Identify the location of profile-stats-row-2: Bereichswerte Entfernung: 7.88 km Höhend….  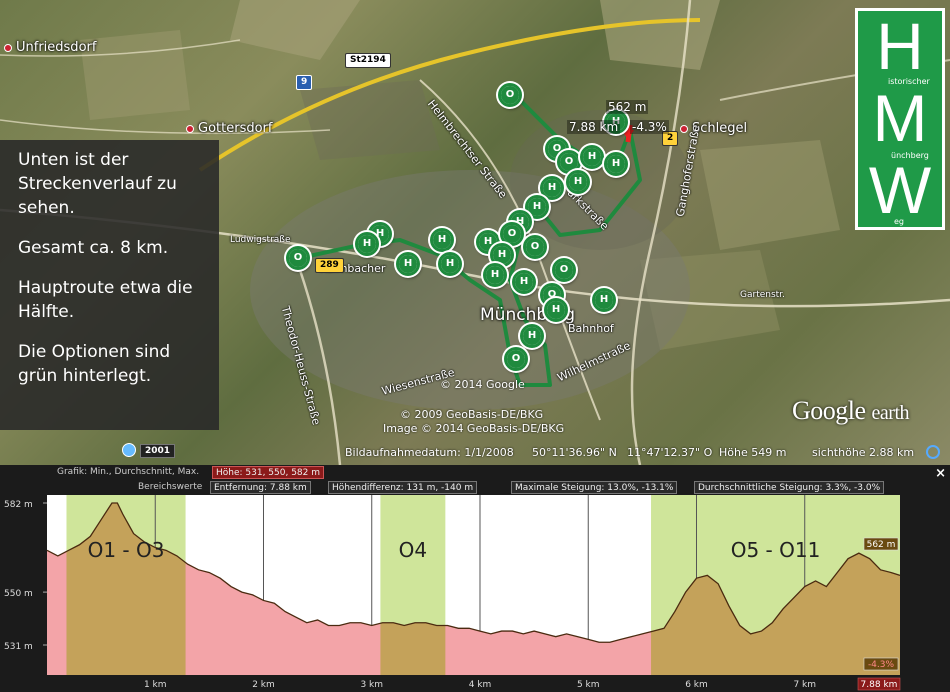
(475, 487).